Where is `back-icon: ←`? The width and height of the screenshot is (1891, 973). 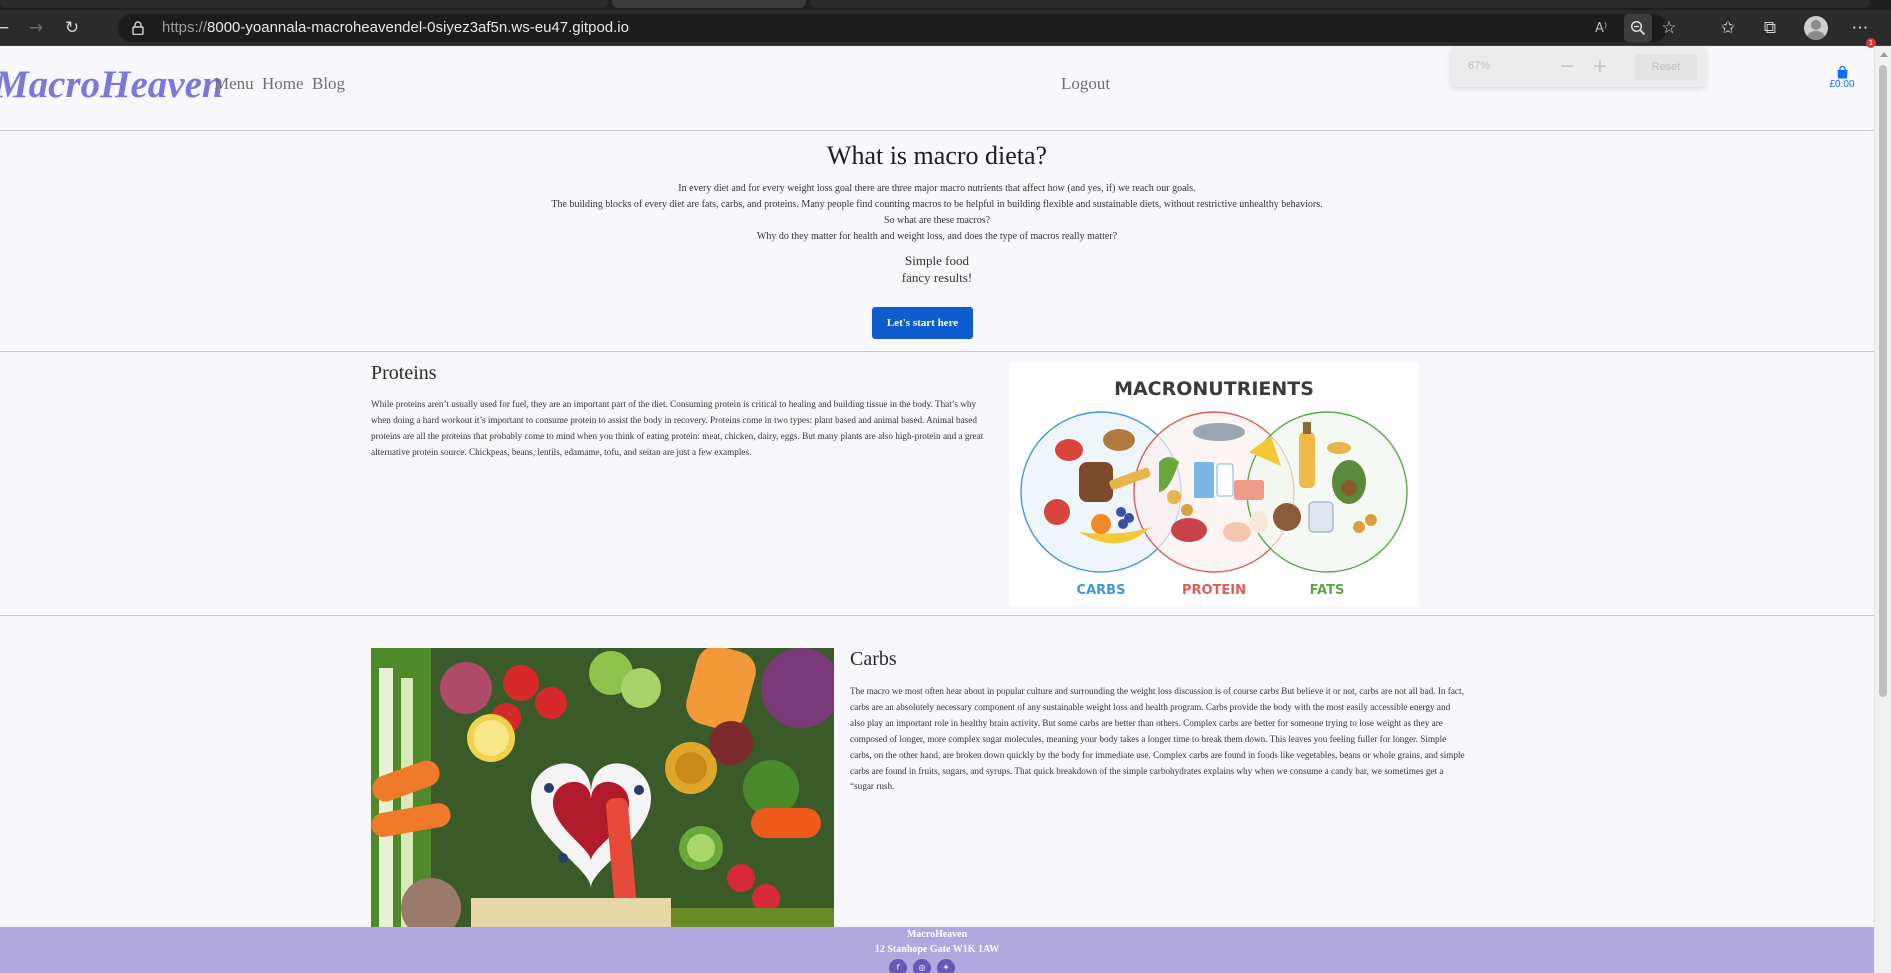 back-icon: ← is located at coordinates (8, 28).